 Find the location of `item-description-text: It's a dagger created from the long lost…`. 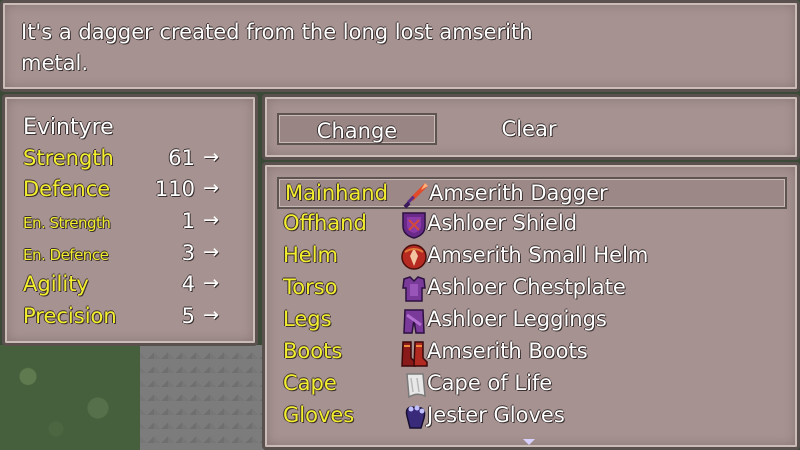

item-description-text: It's a dagger created from the long lost… is located at coordinates (277, 47).